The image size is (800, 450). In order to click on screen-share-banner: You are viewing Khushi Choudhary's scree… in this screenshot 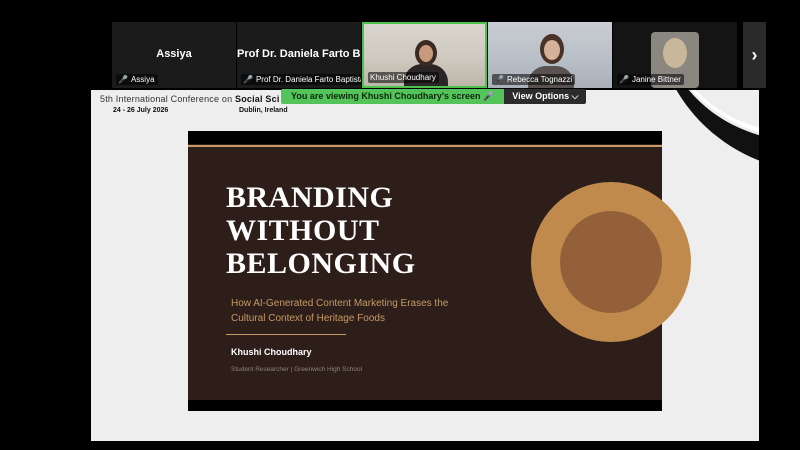, I will do `click(434, 96)`.